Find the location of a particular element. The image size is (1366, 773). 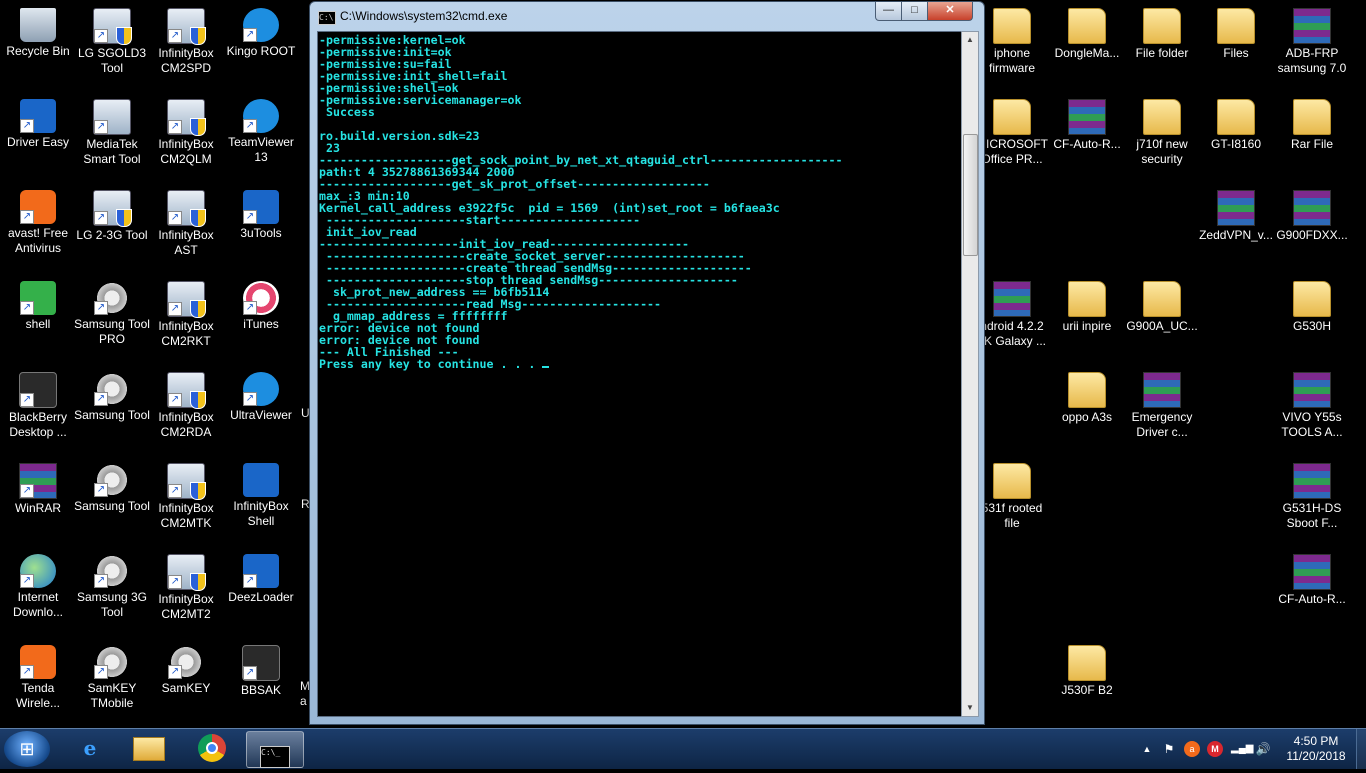

samkey-shortcut: SamKEY is located at coordinates (186, 684).